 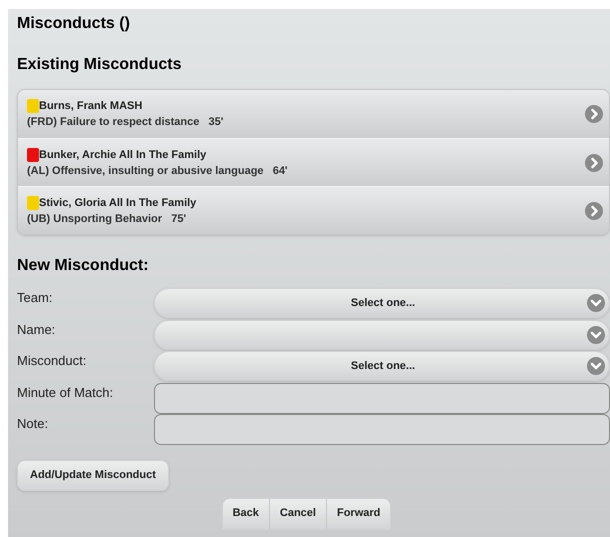 What do you see at coordinates (157, 171) in the screenshot?
I see `misconduct-detail: (AL) Offensive, insulting or abusive language 64'` at bounding box center [157, 171].